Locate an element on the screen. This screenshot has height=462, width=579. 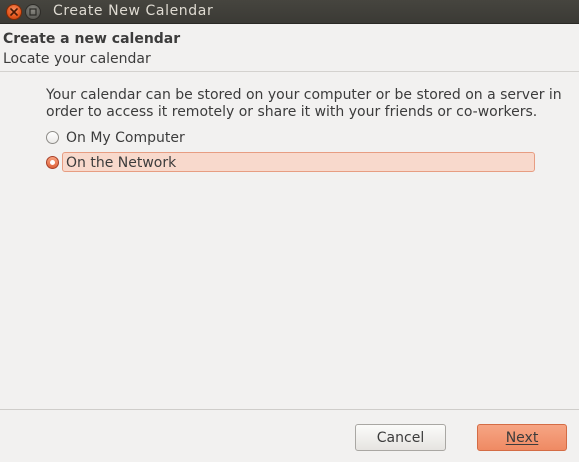
page-title: Create a new calendar is located at coordinates (92, 39).